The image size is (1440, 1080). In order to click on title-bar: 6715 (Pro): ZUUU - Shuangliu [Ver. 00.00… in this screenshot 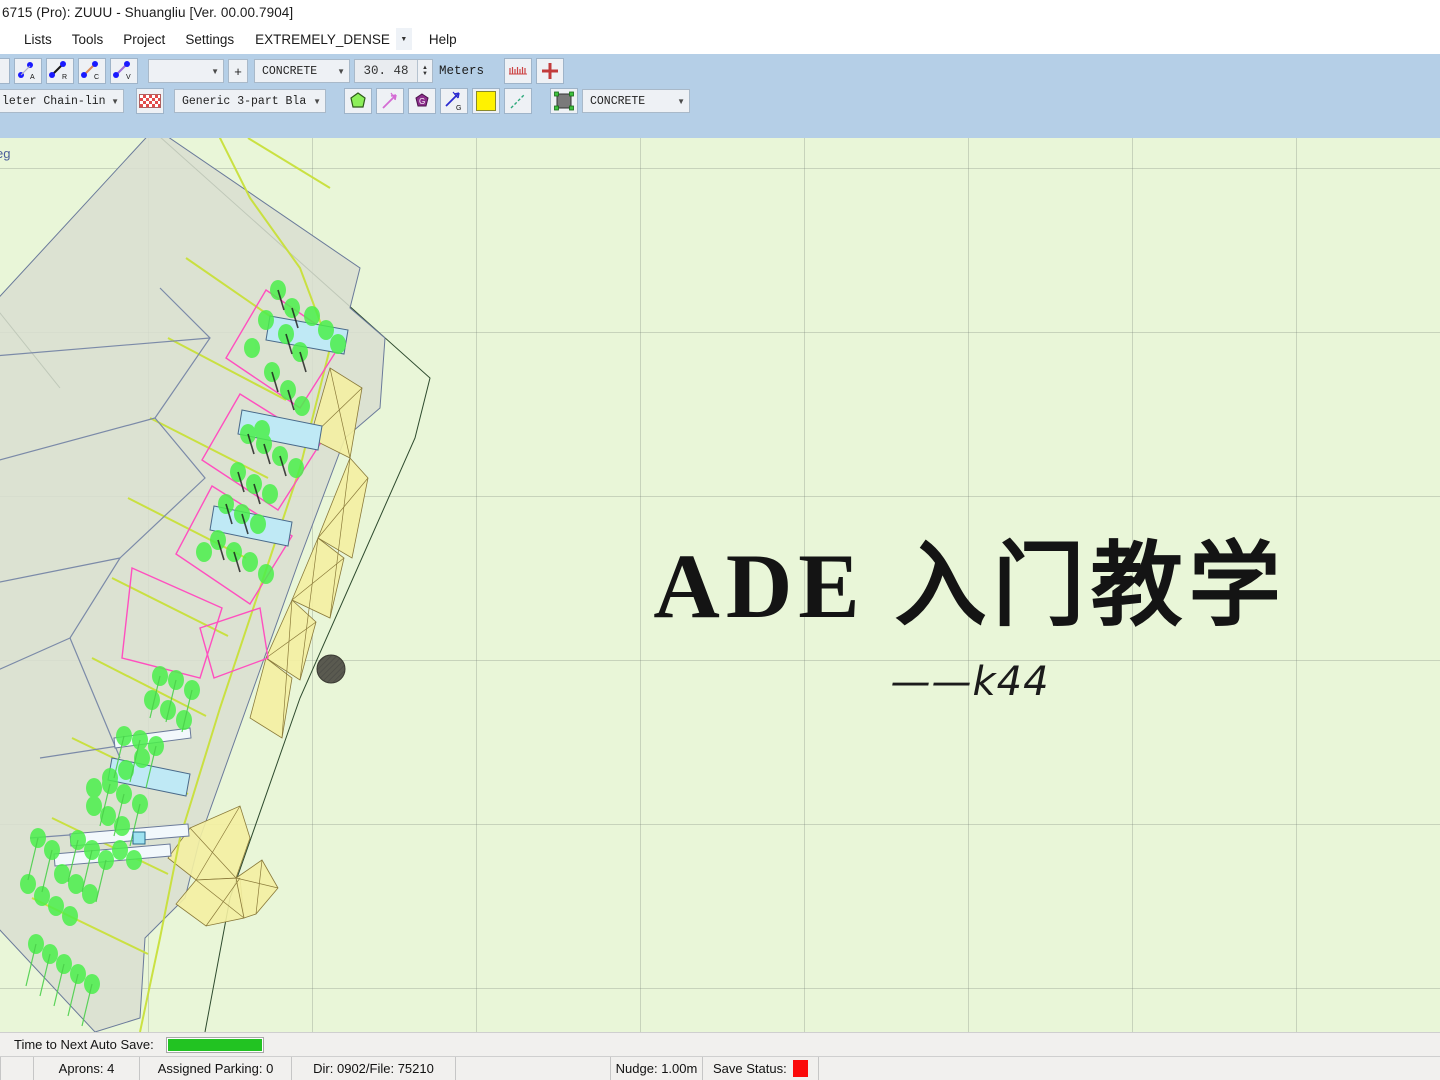, I will do `click(720, 12)`.